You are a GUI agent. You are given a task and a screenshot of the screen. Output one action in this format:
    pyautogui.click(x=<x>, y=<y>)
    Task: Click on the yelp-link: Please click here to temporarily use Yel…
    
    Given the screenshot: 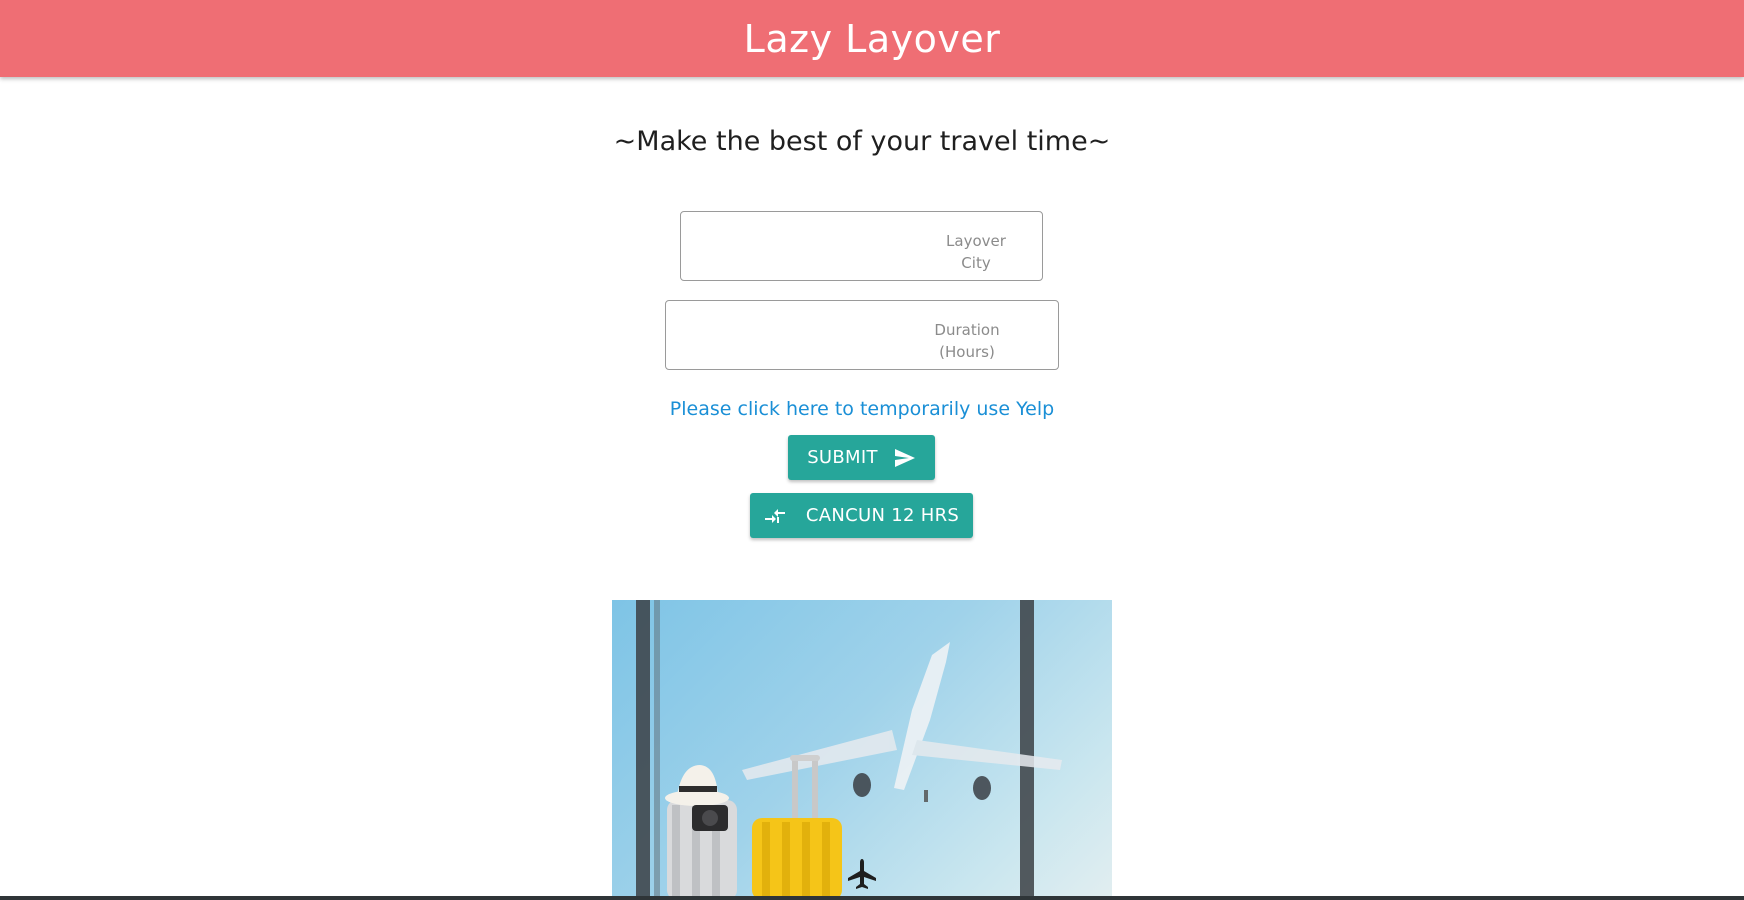 What is the action you would take?
    pyautogui.click(x=862, y=409)
    